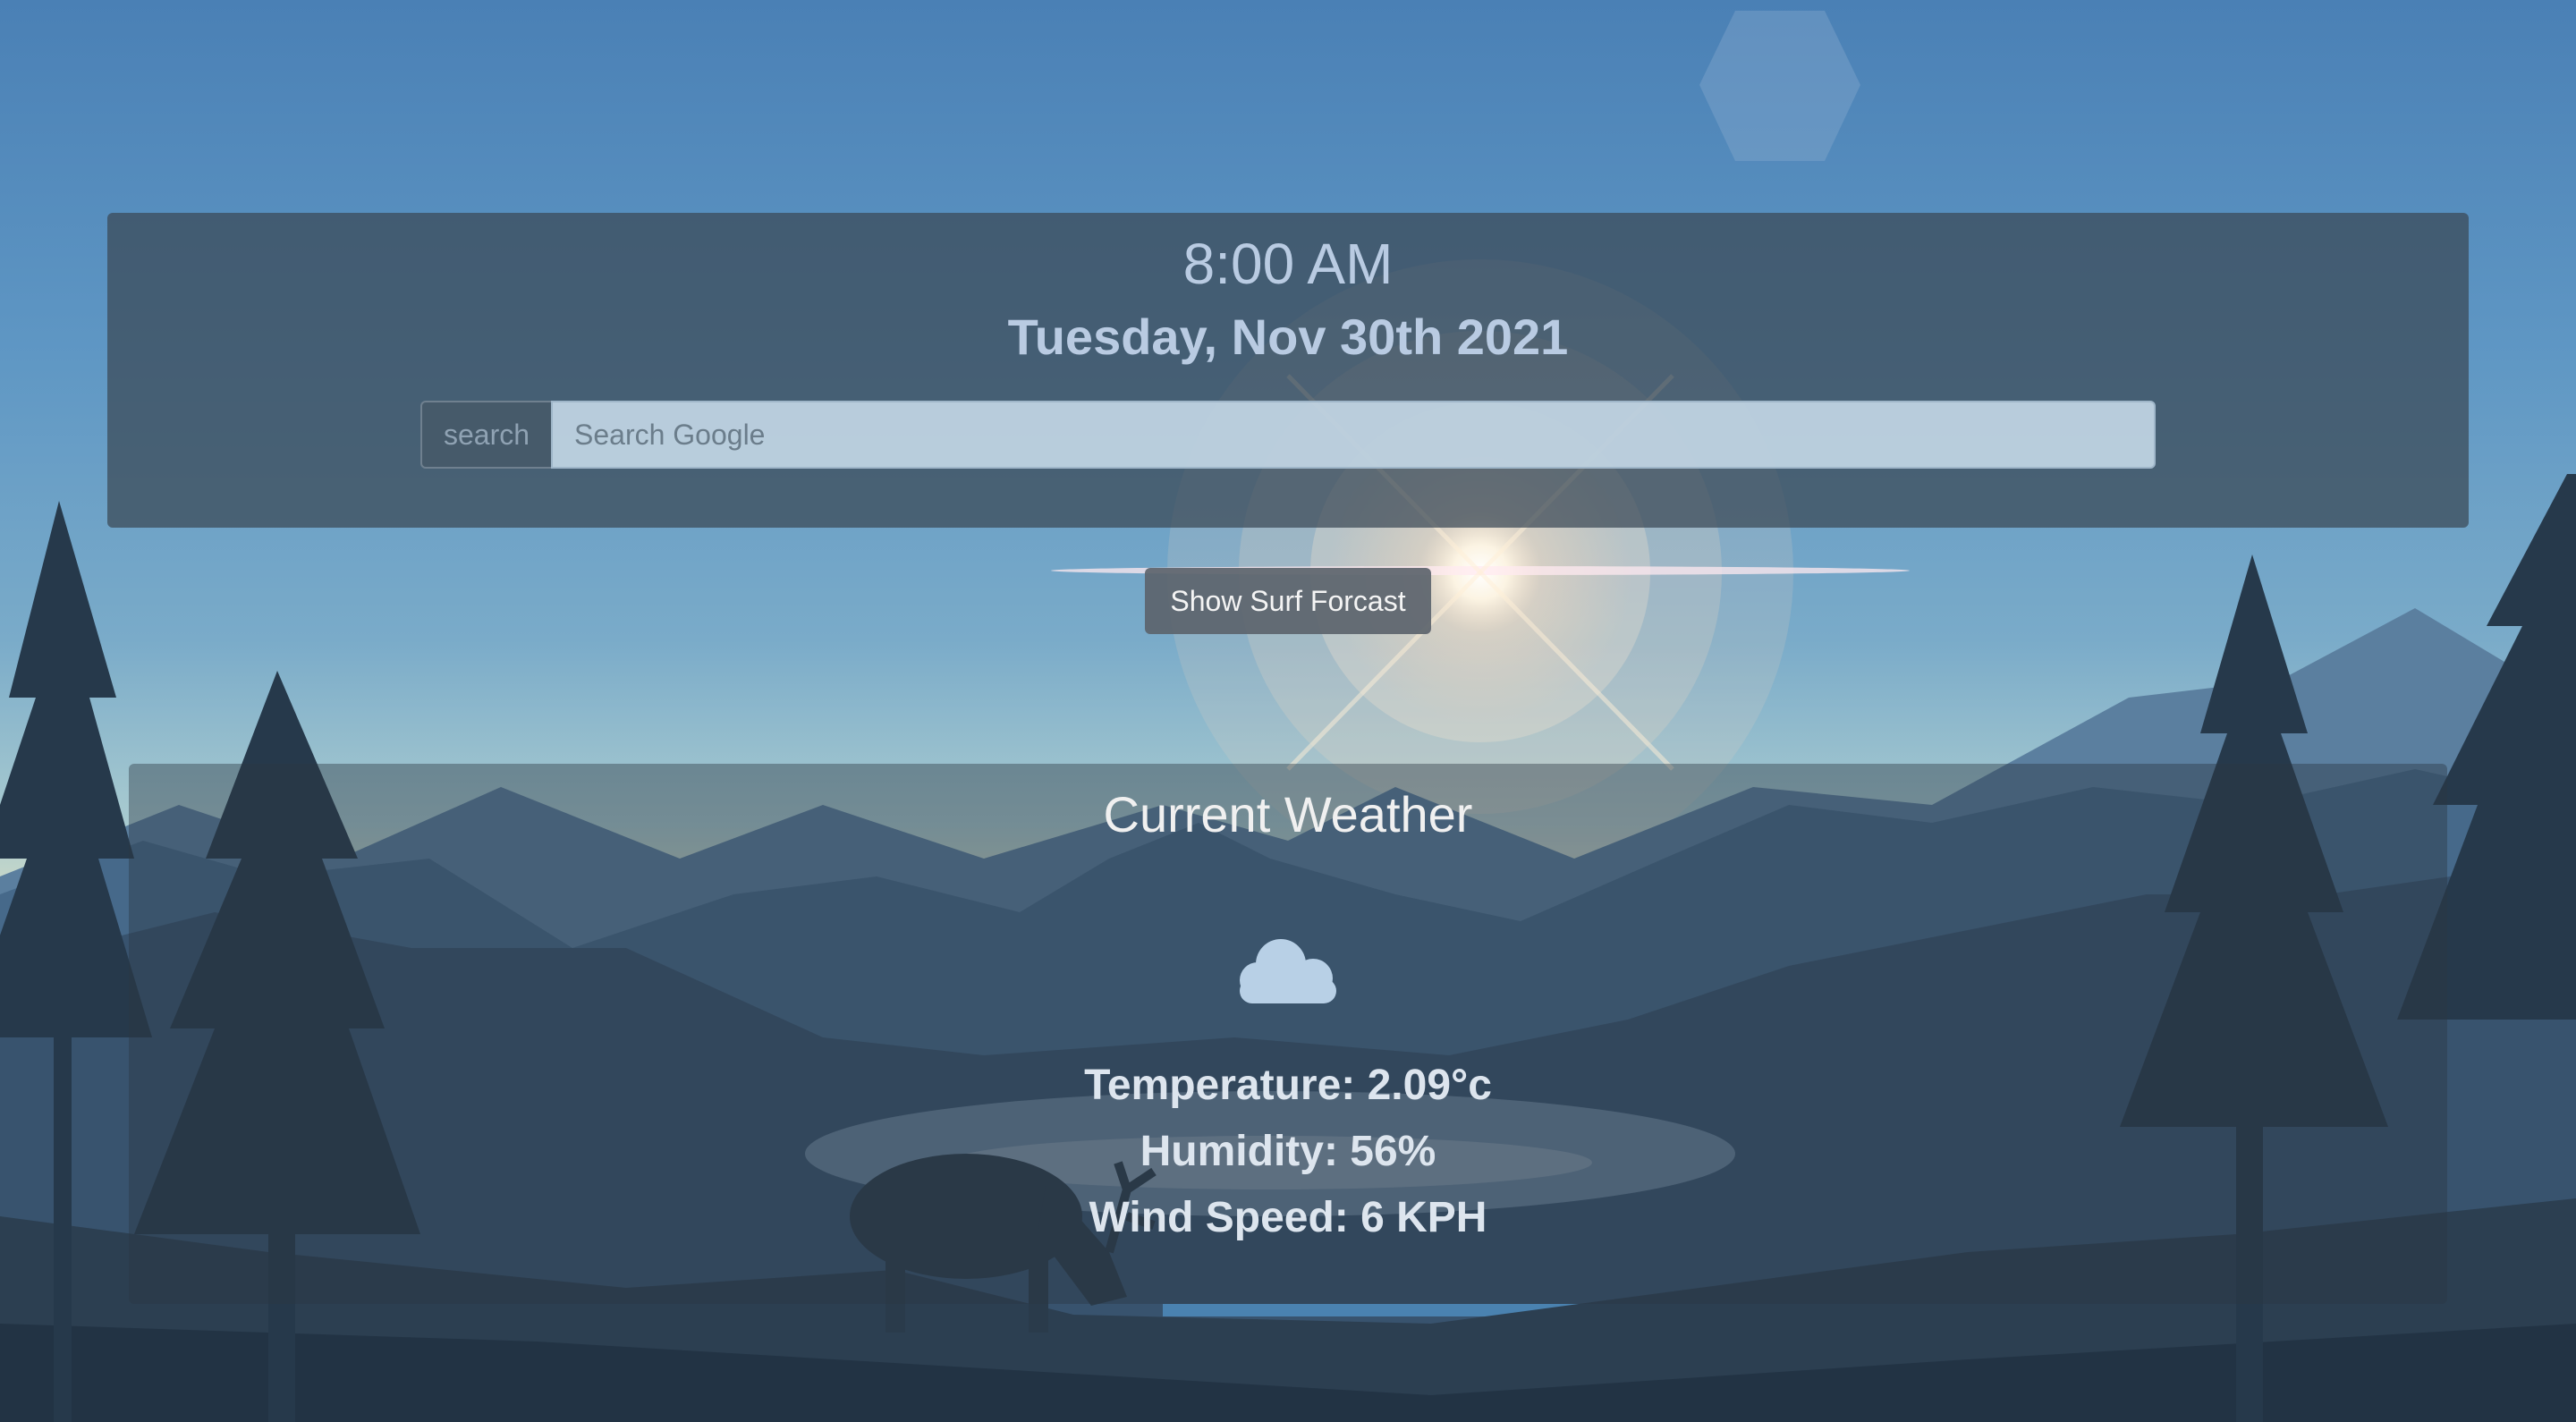 Image resolution: width=2576 pixels, height=1422 pixels. I want to click on cloud-icon, so click(1288, 971).